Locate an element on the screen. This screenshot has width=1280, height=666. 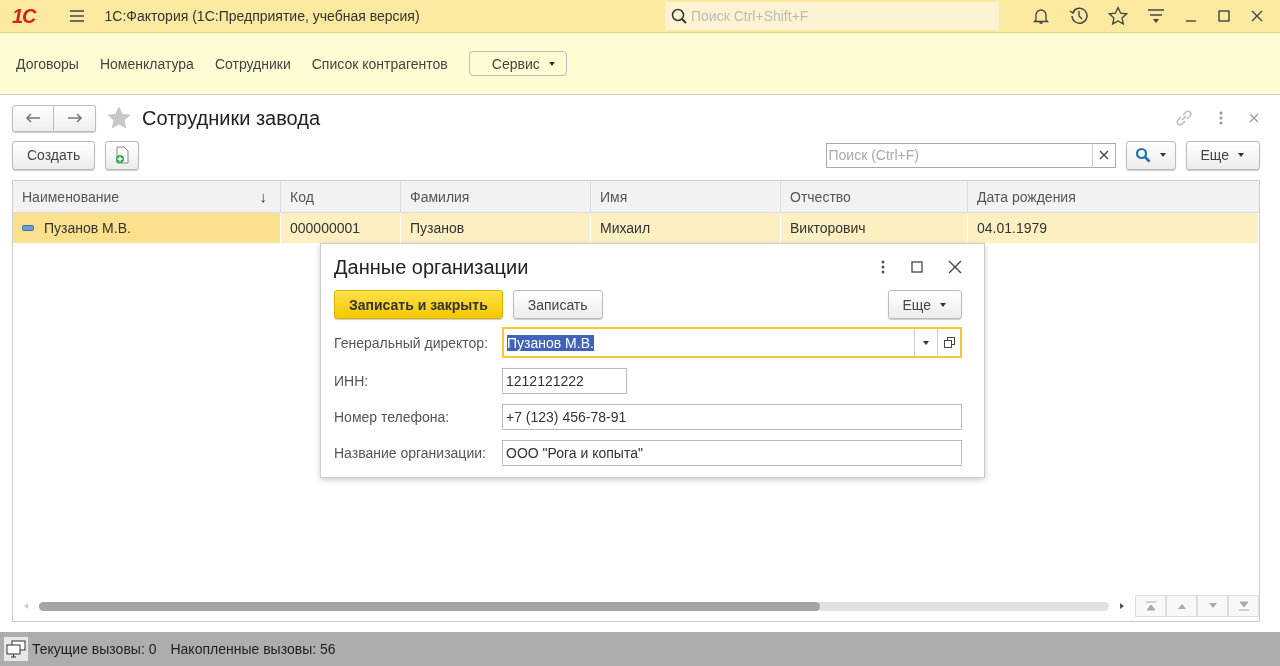
text-field: +7 (123) 456-78-91 is located at coordinates (732, 417).